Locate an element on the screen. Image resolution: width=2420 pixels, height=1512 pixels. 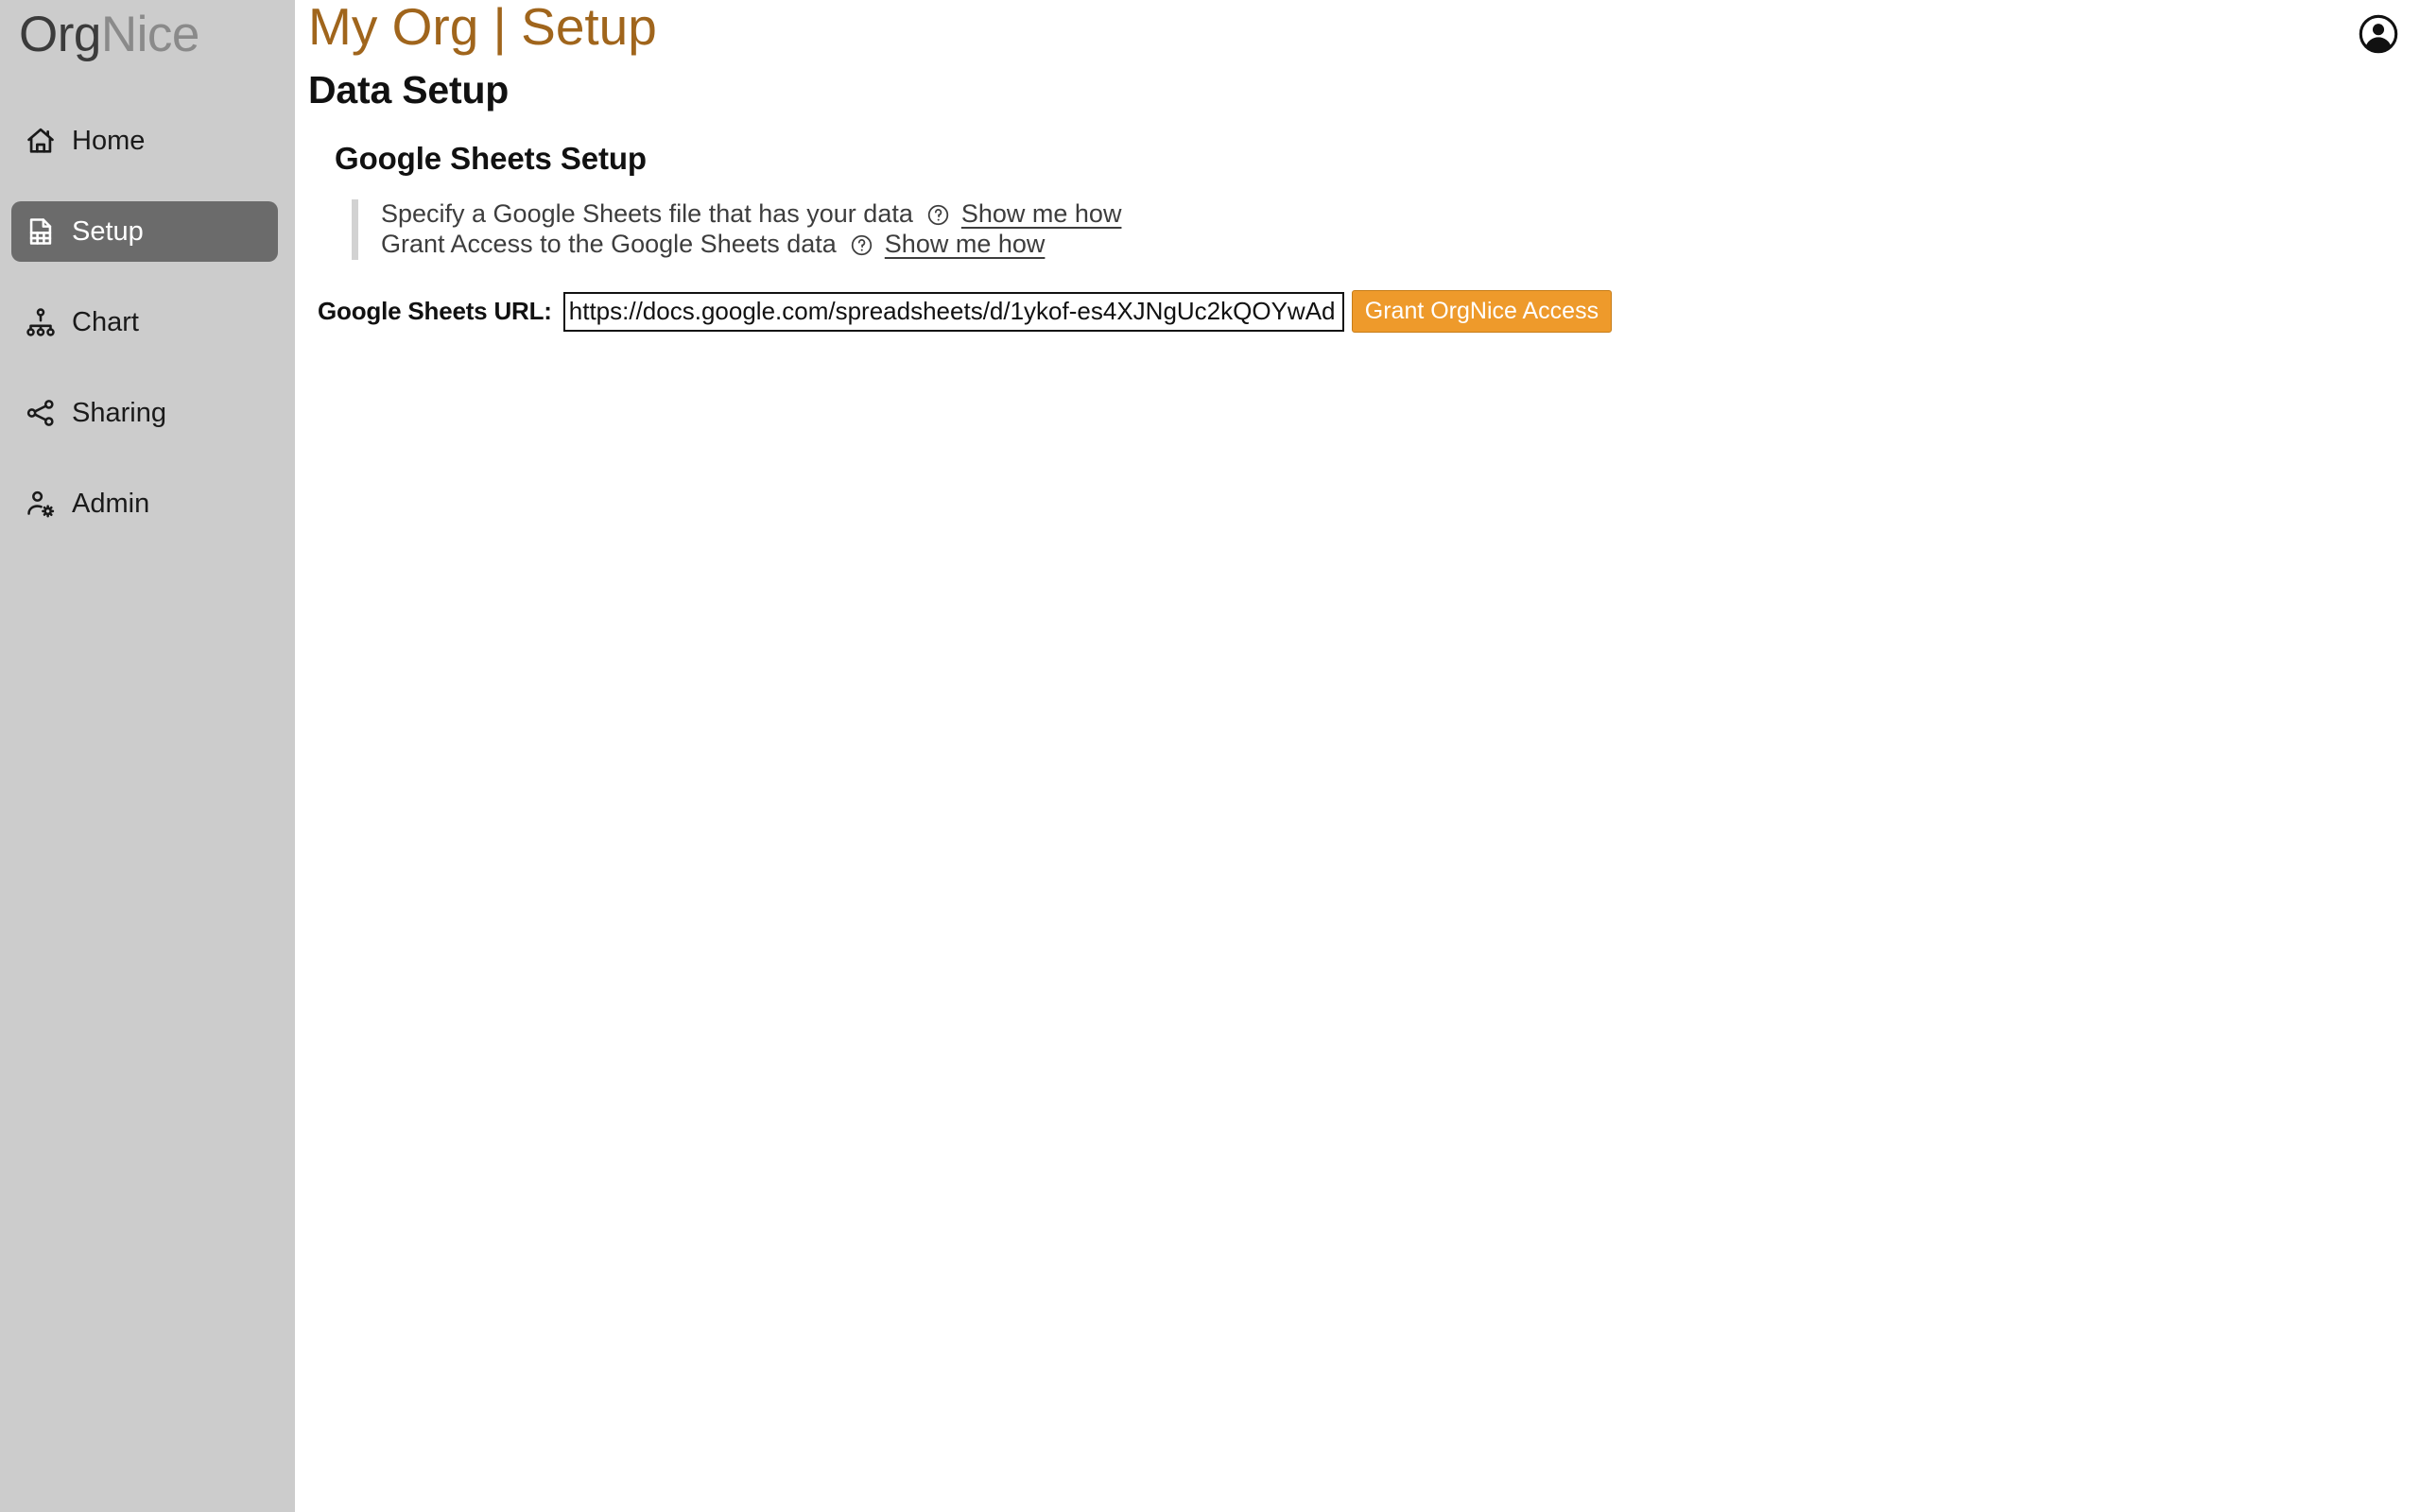
sidebar-item-sharing: Sharing is located at coordinates (145, 413).